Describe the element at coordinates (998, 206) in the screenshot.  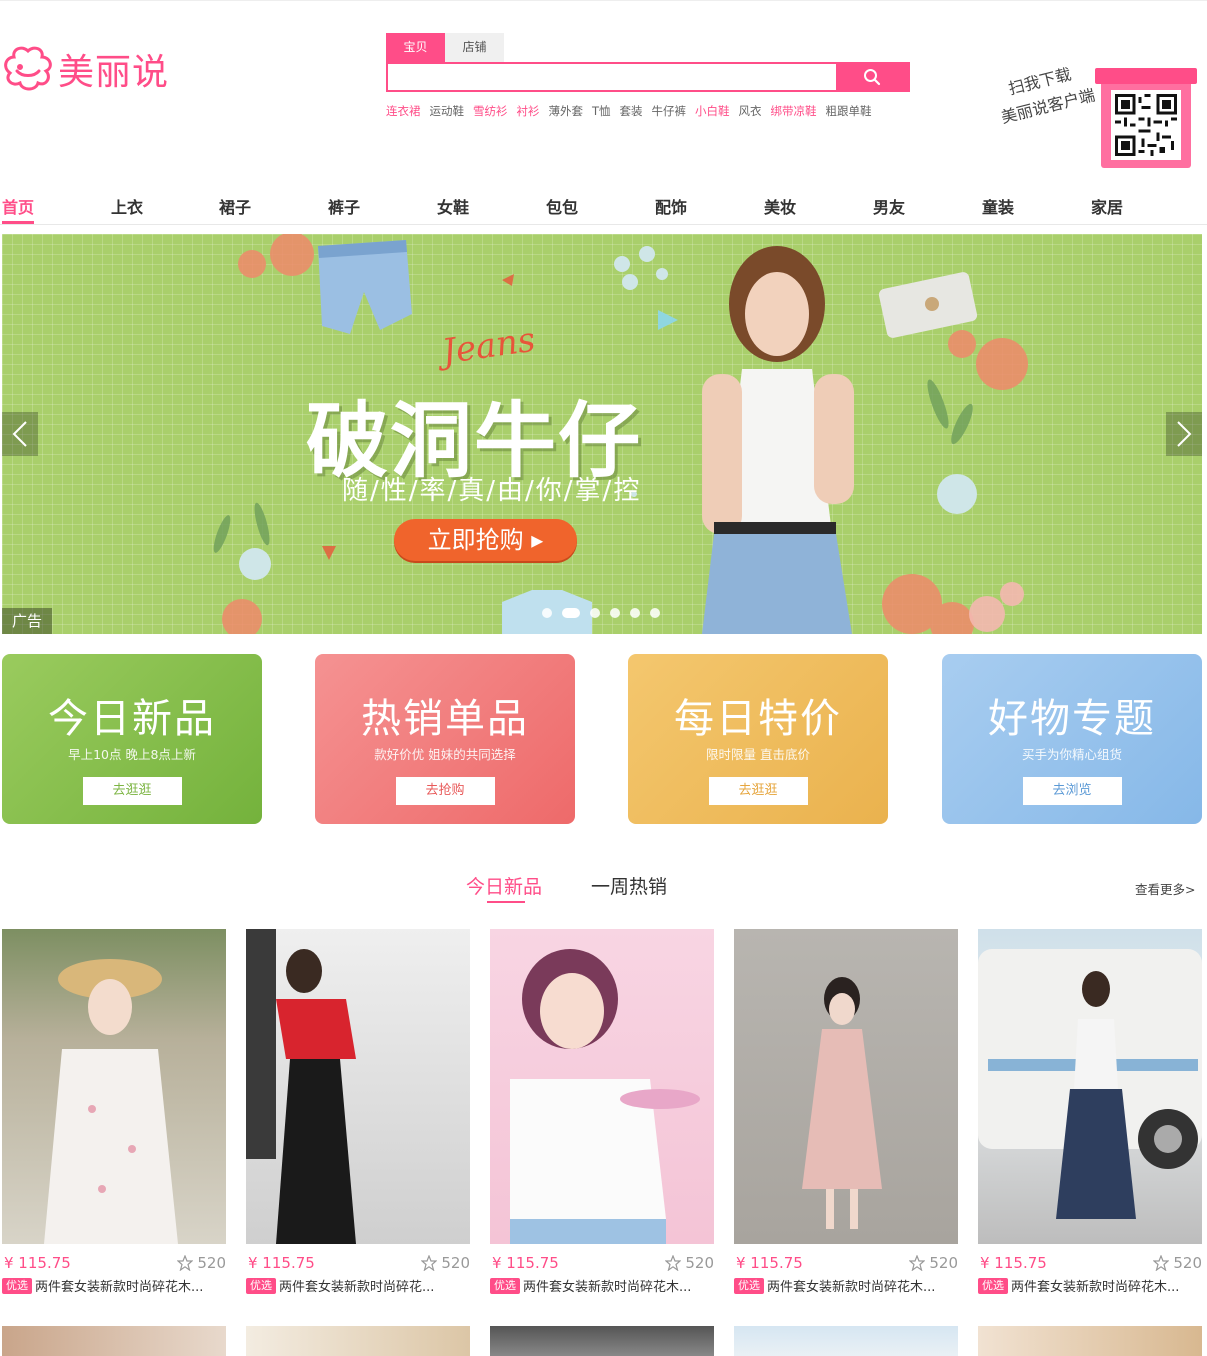
I see `nav-item-kids: 童装` at that location.